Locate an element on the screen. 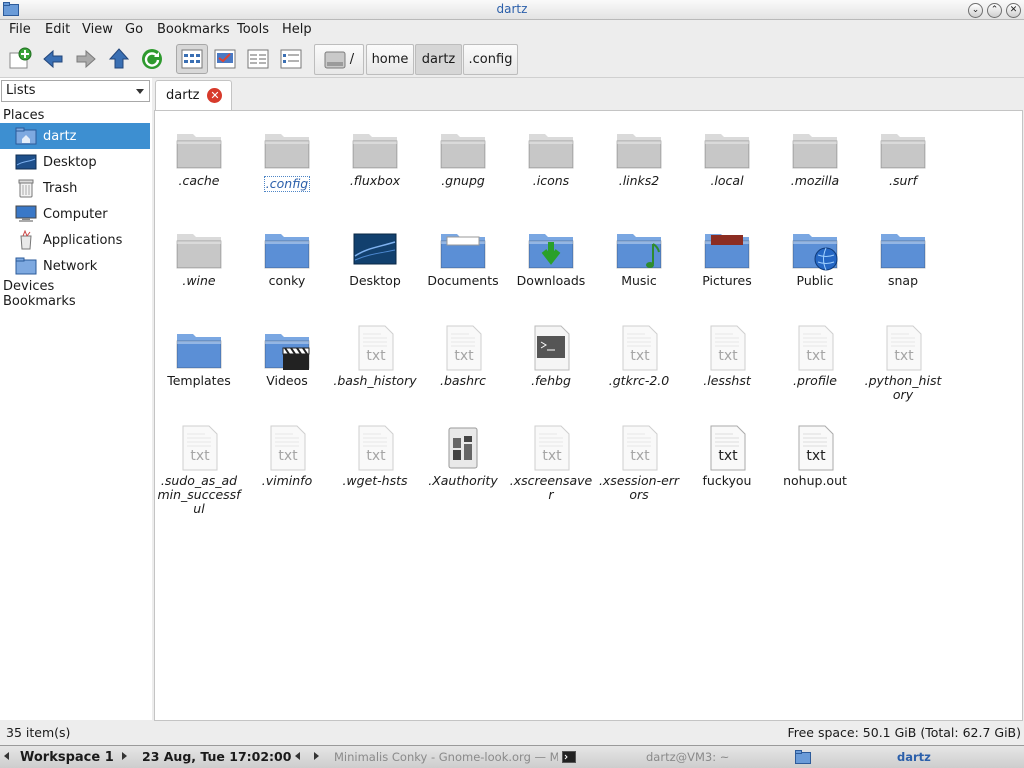 The width and height of the screenshot is (1024, 768). file-item: txt .xsession-errors is located at coordinates (639, 463).